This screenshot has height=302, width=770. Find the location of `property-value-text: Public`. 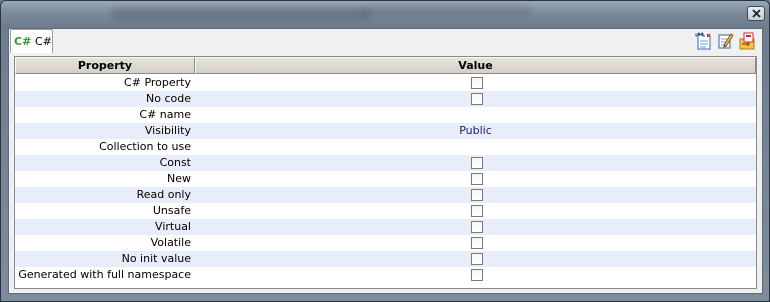

property-value-text: Public is located at coordinates (475, 130).